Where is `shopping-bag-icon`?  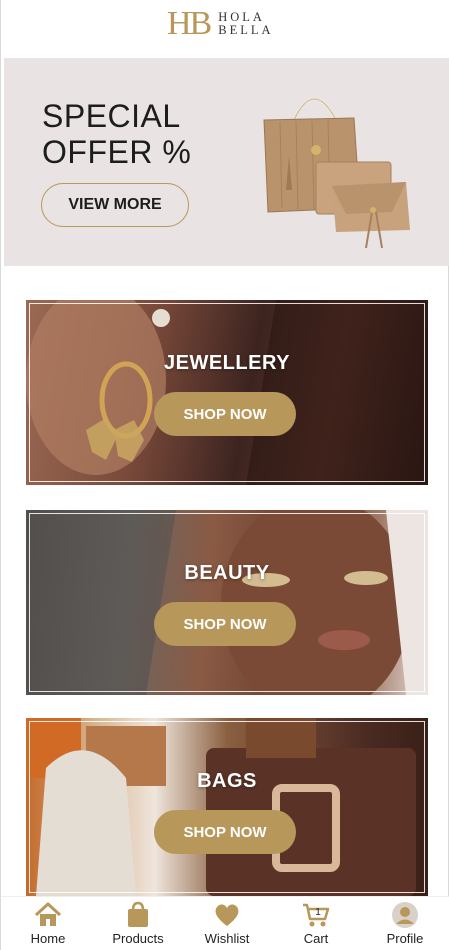 shopping-bag-icon is located at coordinates (138, 914).